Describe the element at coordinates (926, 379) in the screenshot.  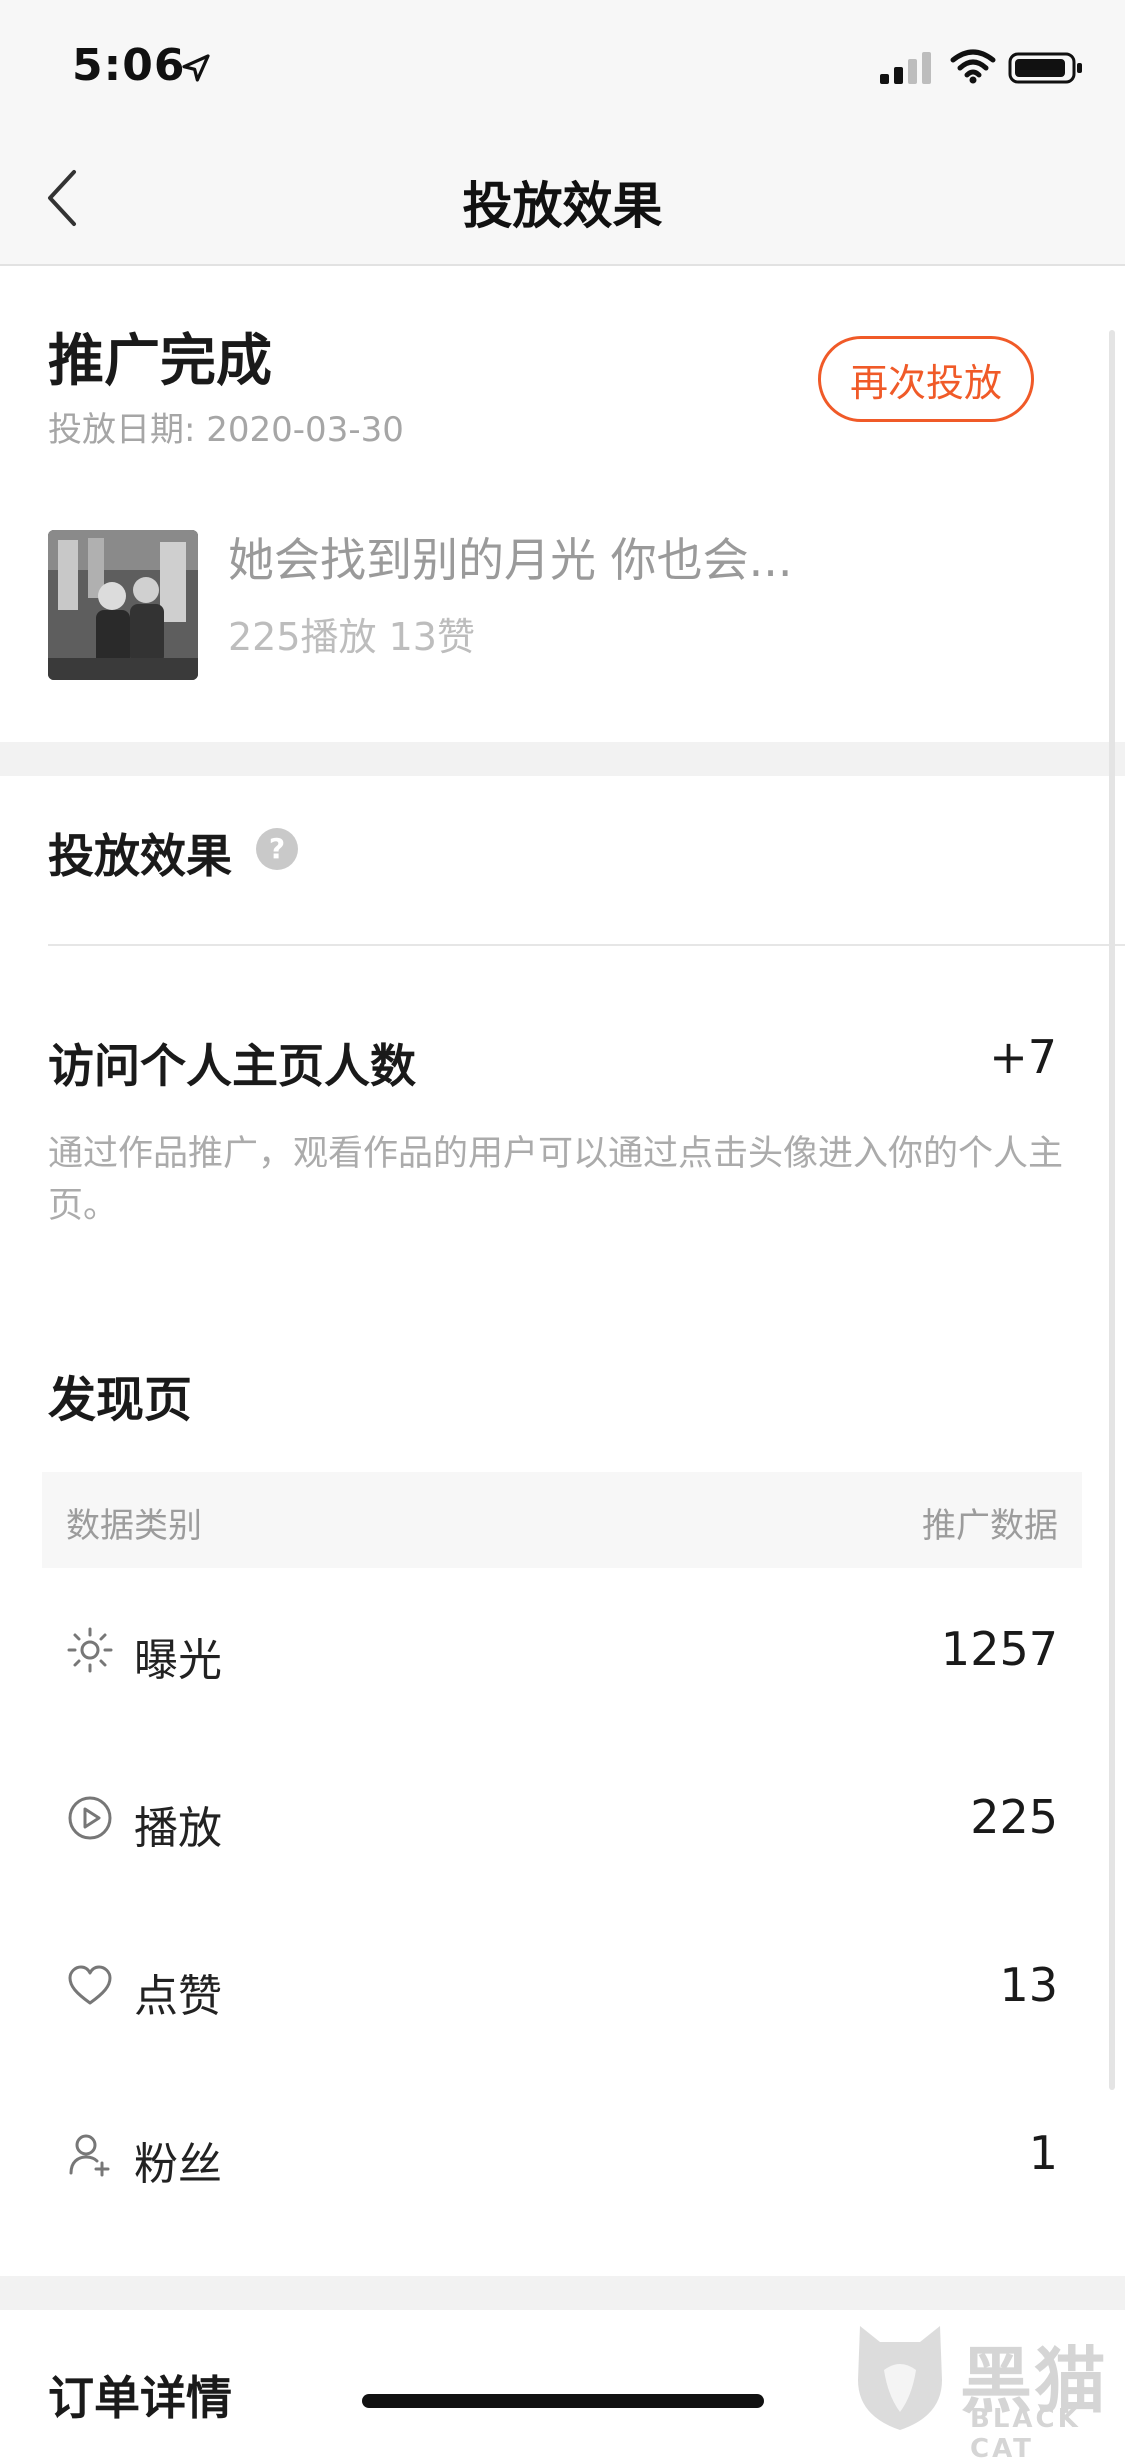
I see `promote-again-button: 再次投放` at that location.